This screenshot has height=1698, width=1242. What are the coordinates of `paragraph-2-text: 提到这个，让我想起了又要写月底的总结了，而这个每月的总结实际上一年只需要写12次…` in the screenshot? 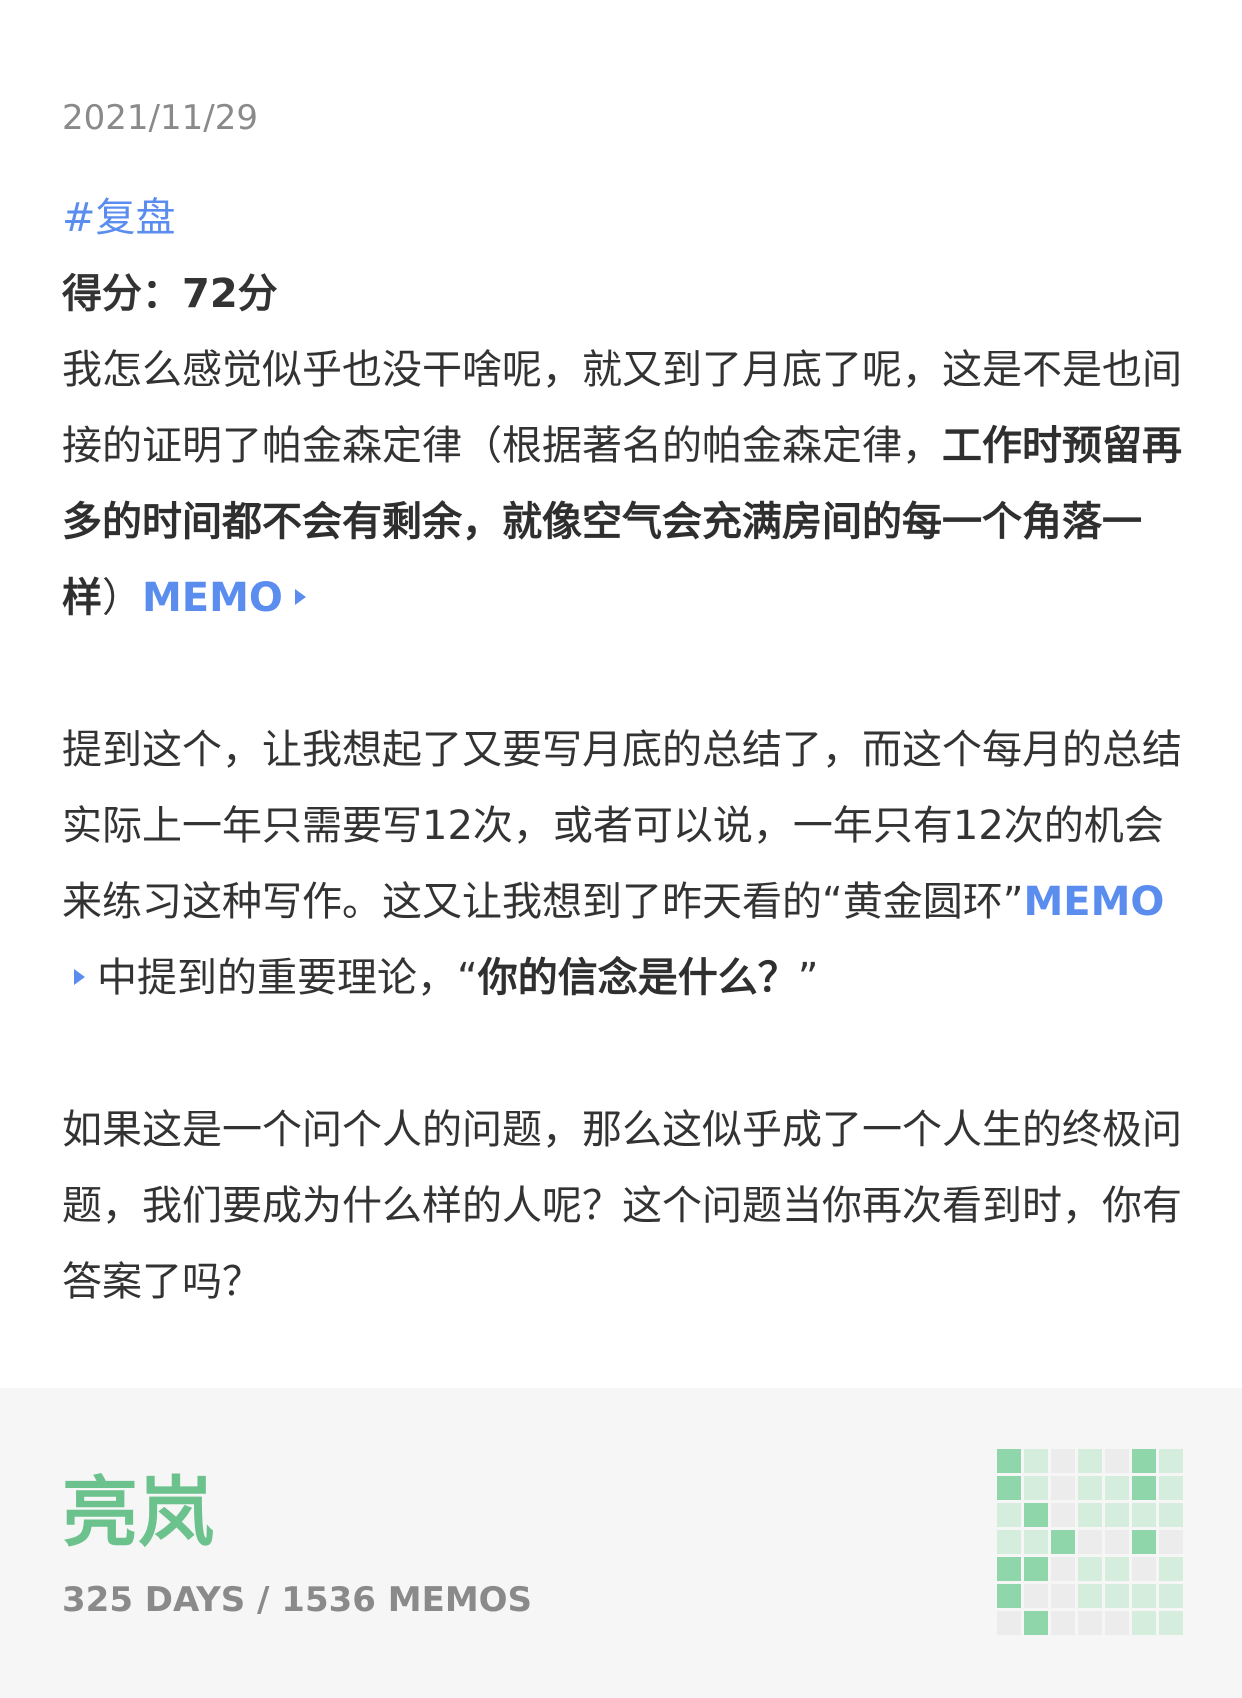 It's located at (622, 826).